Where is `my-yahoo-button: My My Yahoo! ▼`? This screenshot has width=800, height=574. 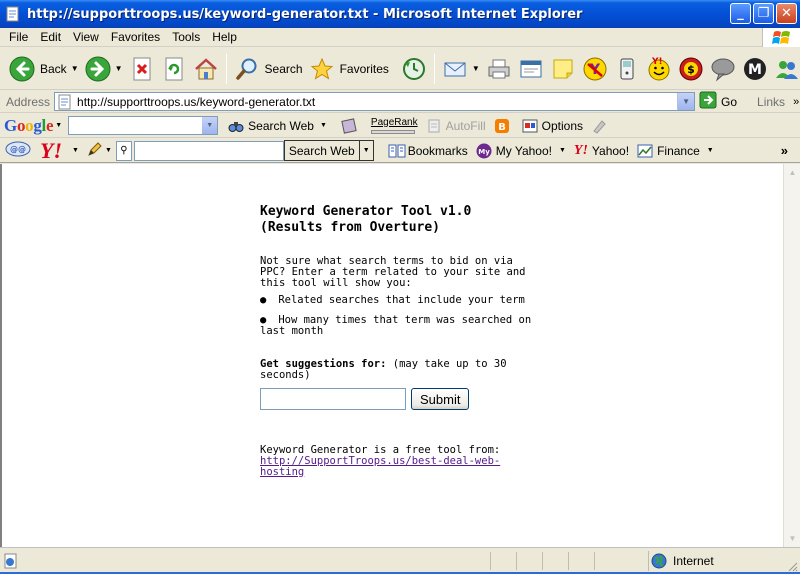 my-yahoo-button: My My Yahoo! ▼ is located at coordinates (521, 151).